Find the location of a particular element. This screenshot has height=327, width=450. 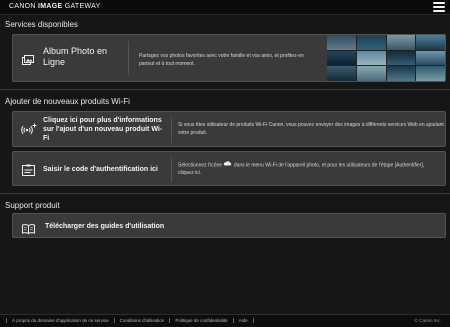

copyright-text: © Canon Inc. is located at coordinates (427, 320).